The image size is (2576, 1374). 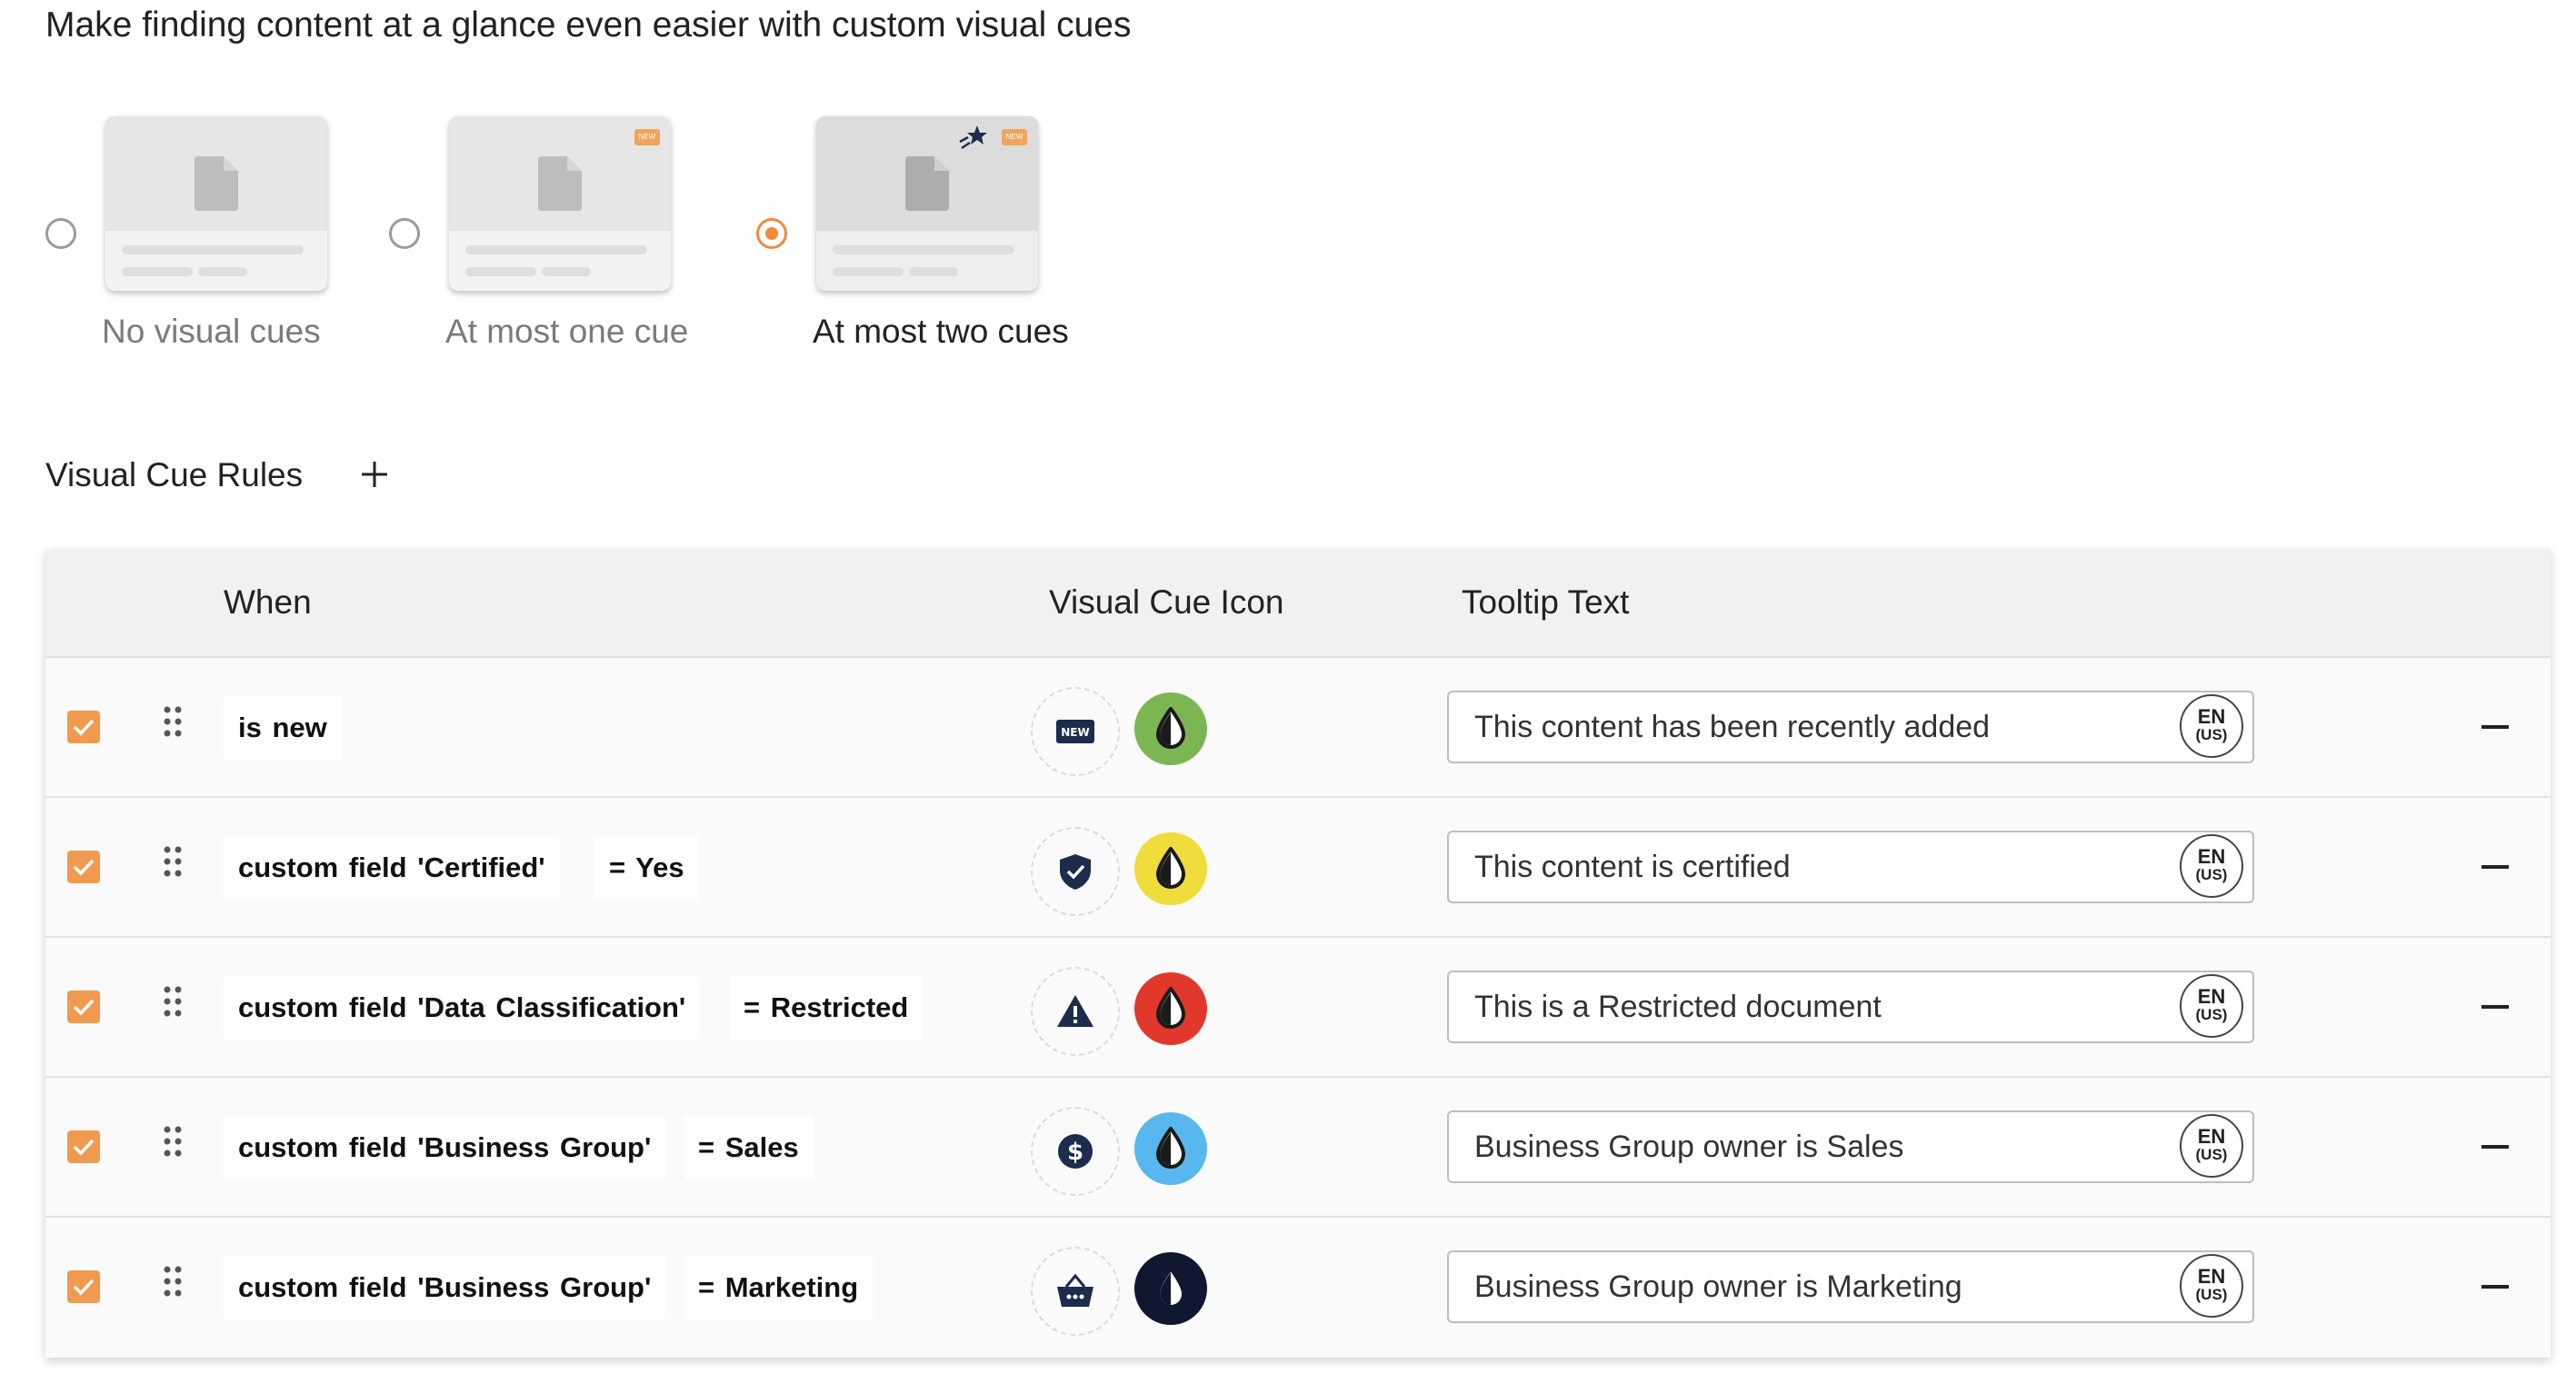 What do you see at coordinates (60, 233) in the screenshot?
I see `radio-no-visual-cues` at bounding box center [60, 233].